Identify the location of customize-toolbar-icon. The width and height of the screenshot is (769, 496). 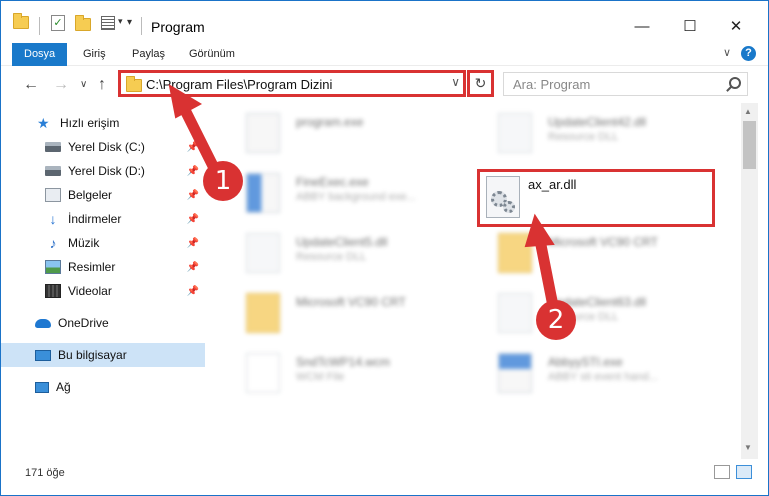
(108, 23).